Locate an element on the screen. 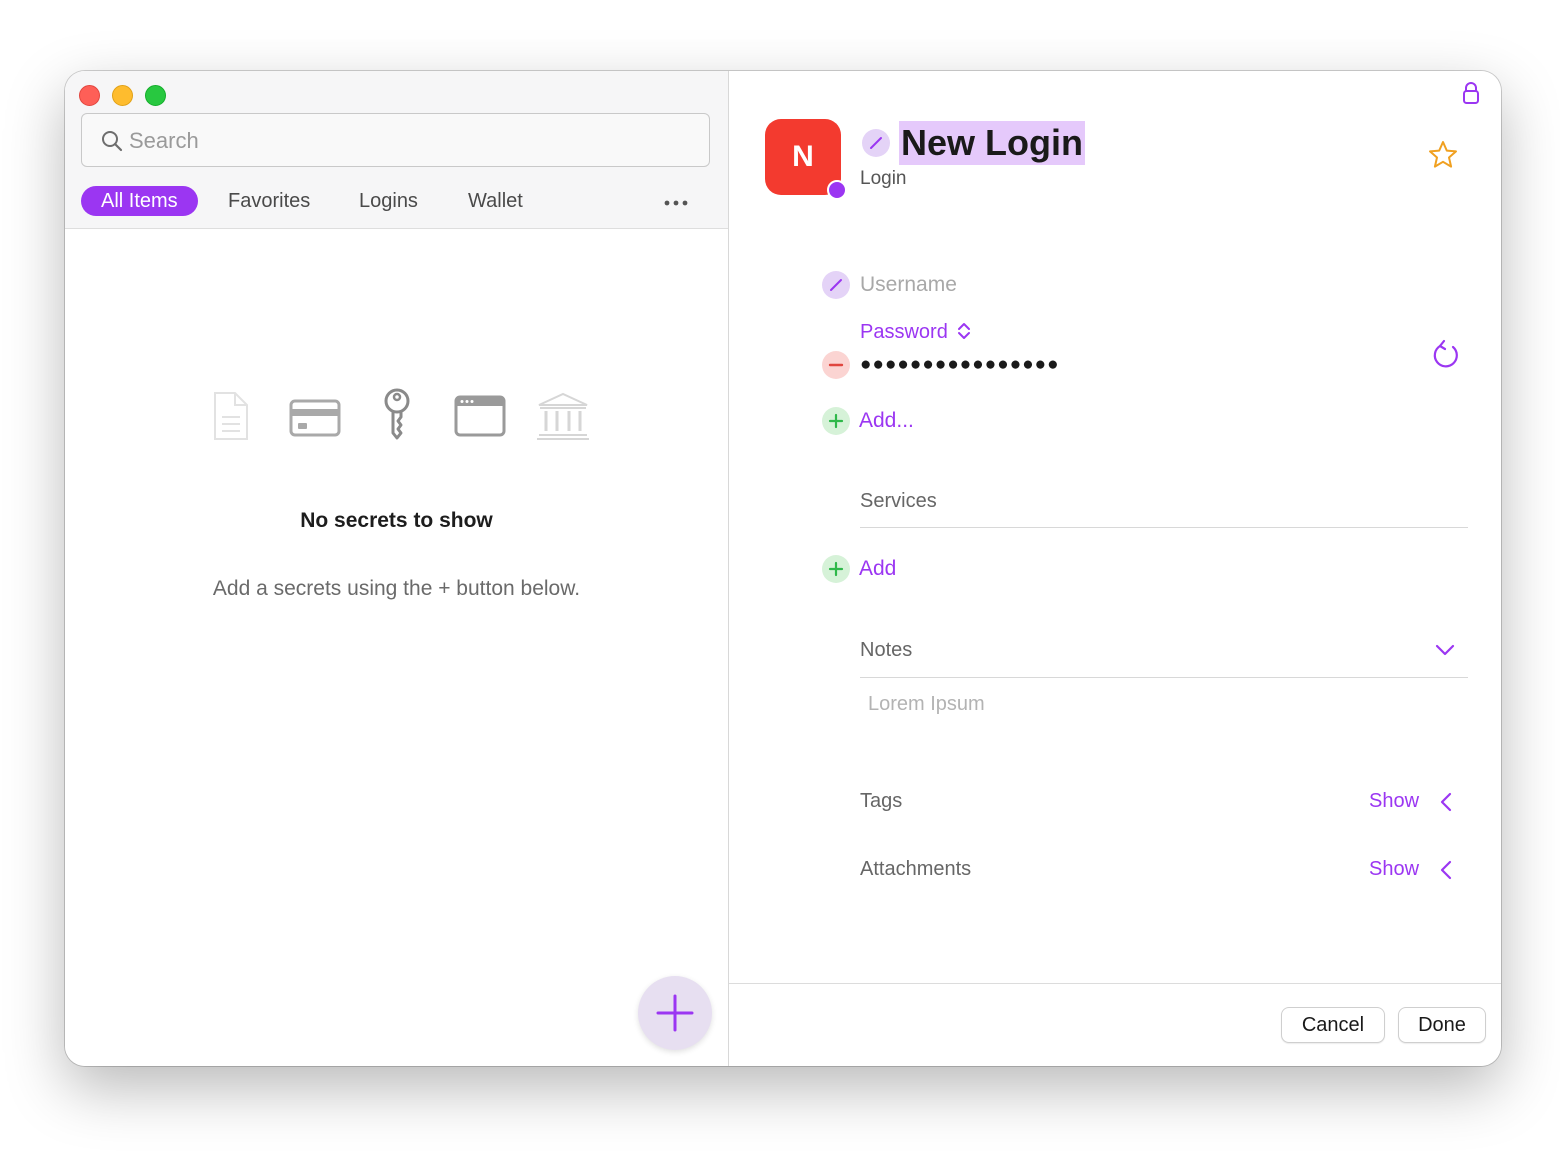  favorite-star-icon is located at coordinates (1443, 155).